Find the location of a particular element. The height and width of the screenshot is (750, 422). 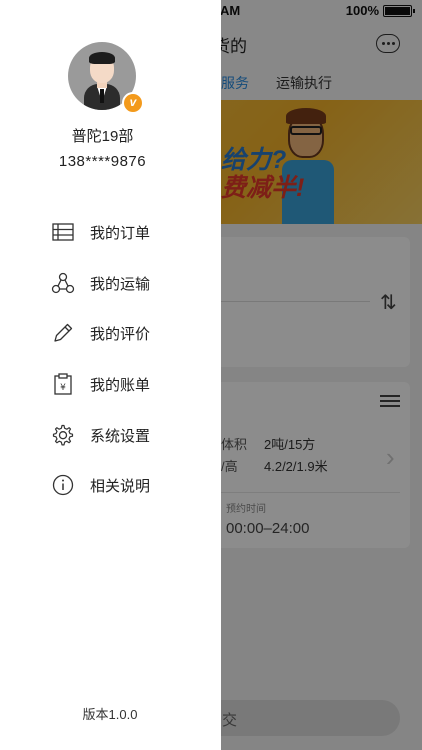

bill-icon: ¥ is located at coordinates (63, 384).